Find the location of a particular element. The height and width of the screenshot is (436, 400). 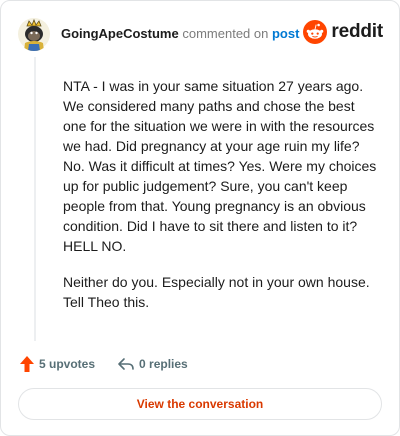

gorilla-avatar-icon is located at coordinates (34, 34).